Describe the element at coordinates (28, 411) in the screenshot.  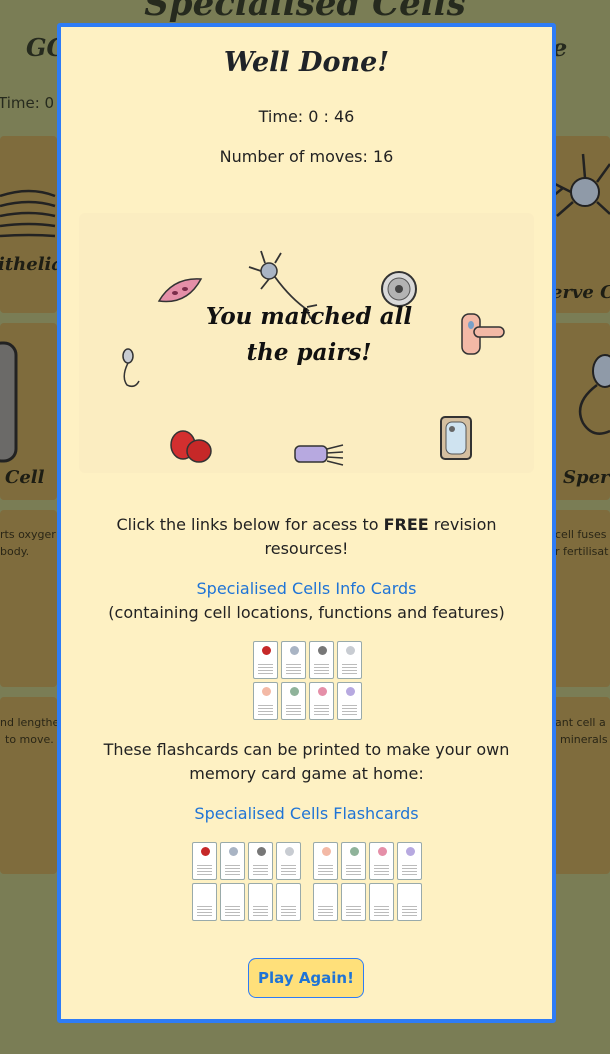
I see `memory-card: Cell` at that location.